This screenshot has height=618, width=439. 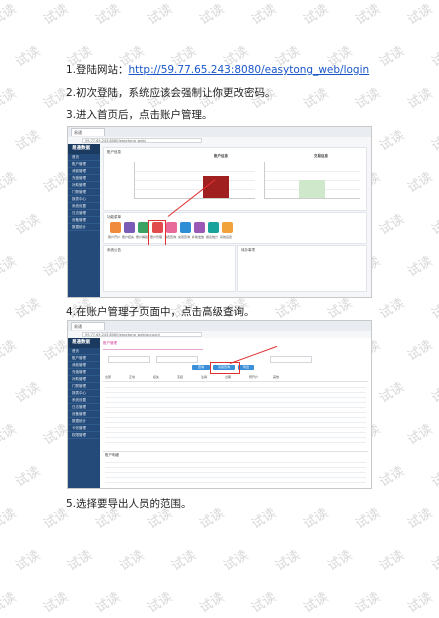 I want to click on status-tab: 全部, so click(x=108, y=377).